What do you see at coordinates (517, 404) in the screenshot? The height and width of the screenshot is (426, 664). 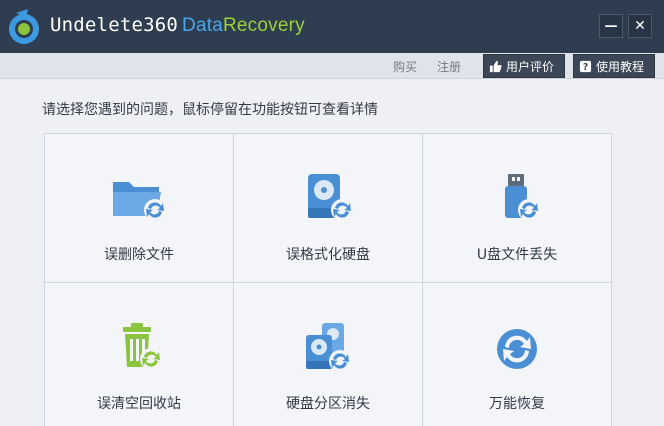 I see `option-label: 万能恢复` at bounding box center [517, 404].